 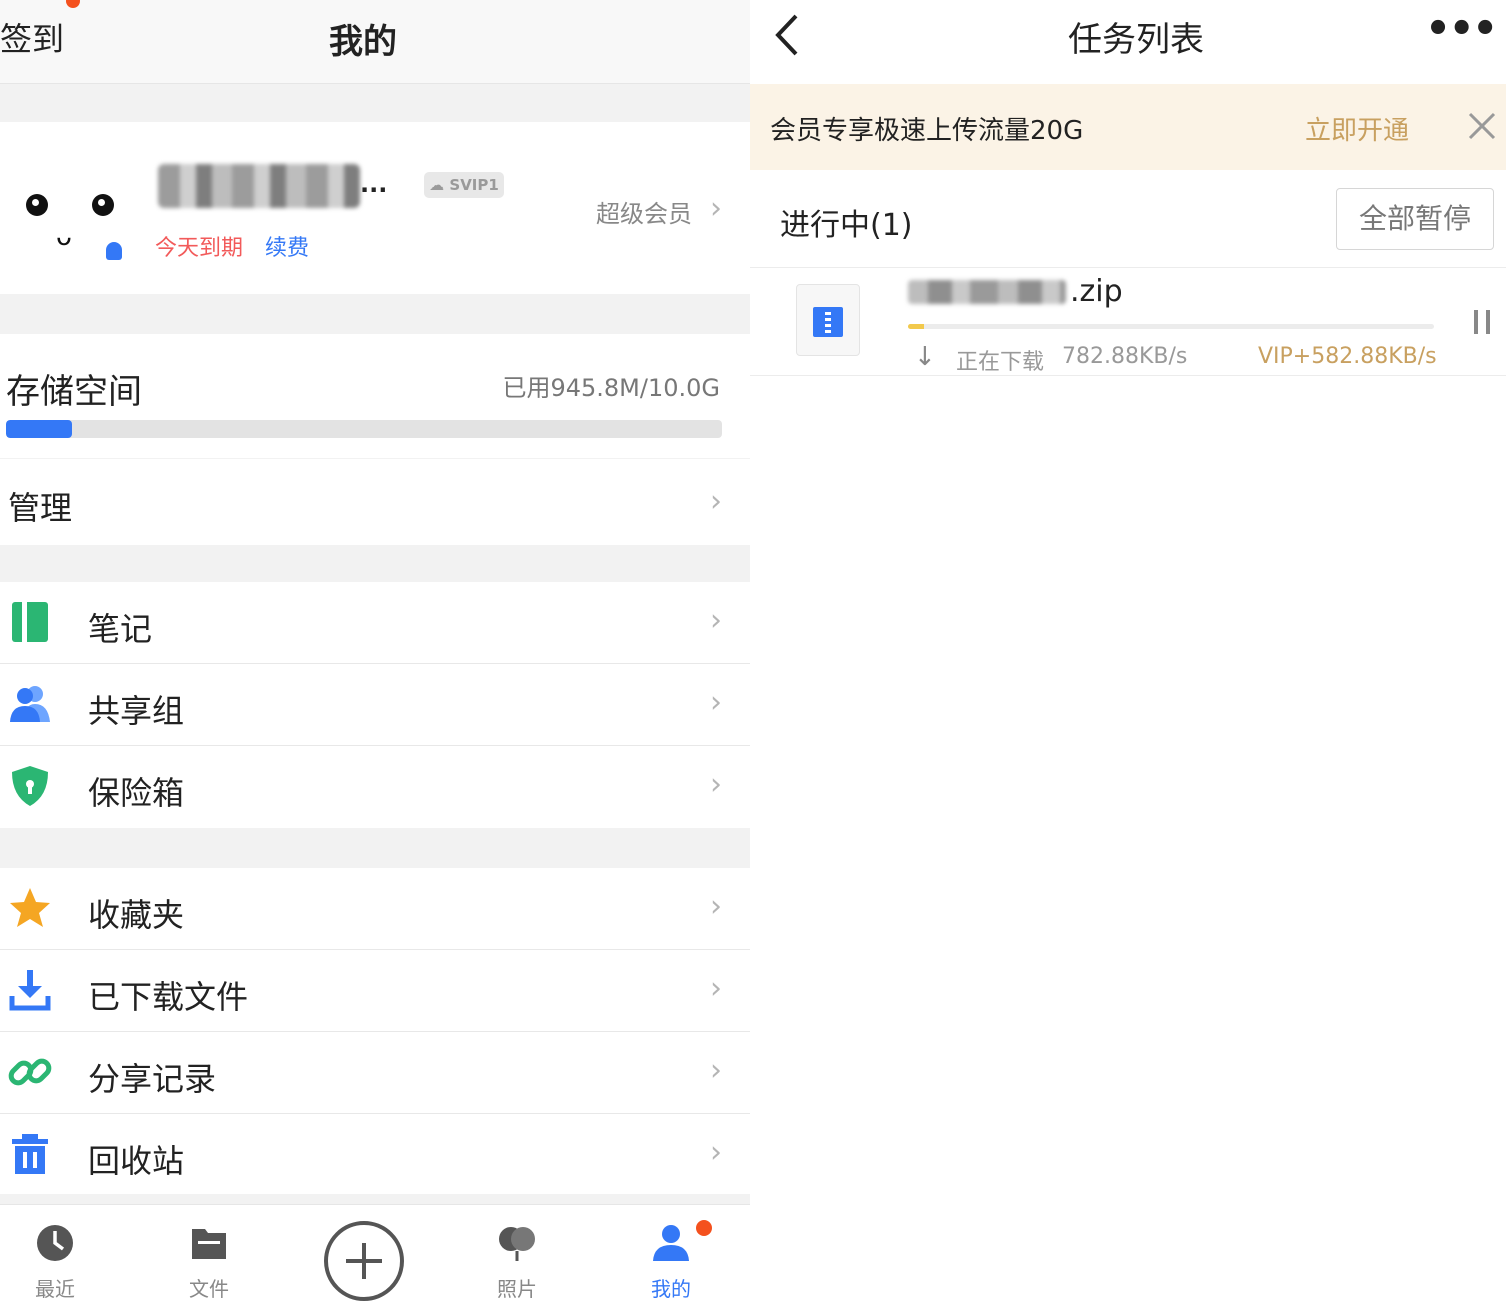 What do you see at coordinates (987, 292) in the screenshot?
I see `file-name-blur` at bounding box center [987, 292].